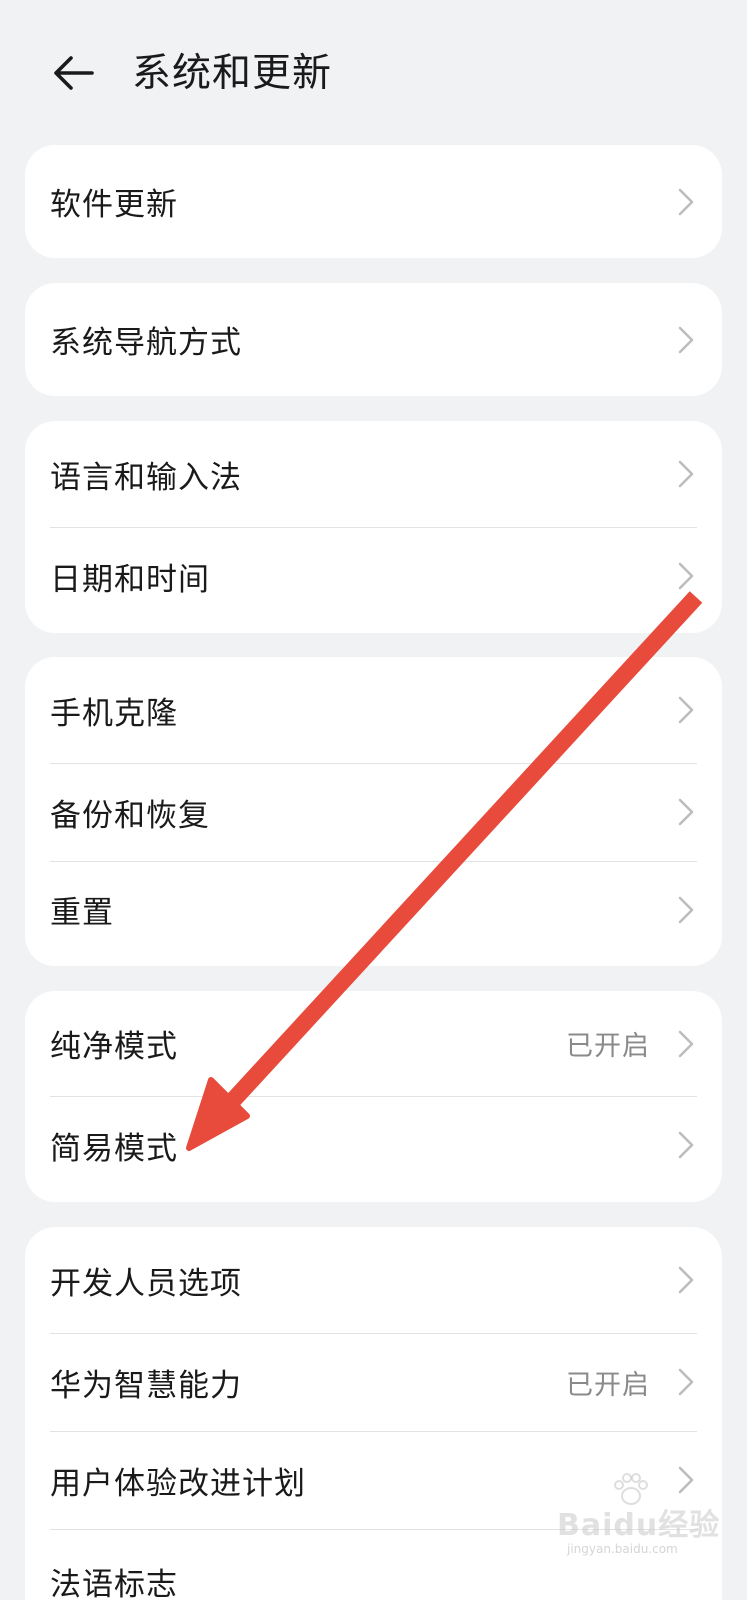 This screenshot has width=747, height=1600. I want to click on settings-item-label: 华为智慧能力, so click(146, 1385).